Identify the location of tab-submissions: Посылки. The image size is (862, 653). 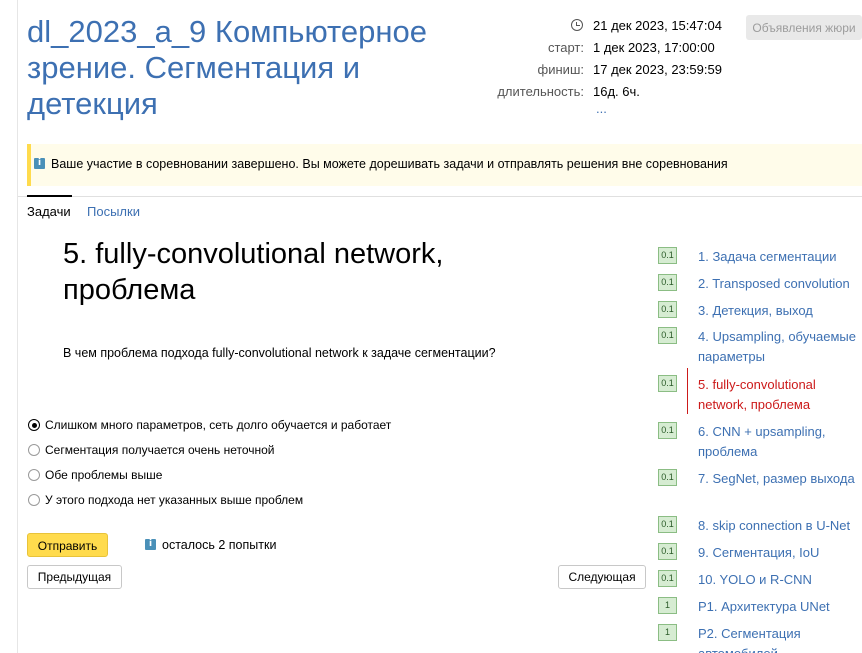
(113, 211).